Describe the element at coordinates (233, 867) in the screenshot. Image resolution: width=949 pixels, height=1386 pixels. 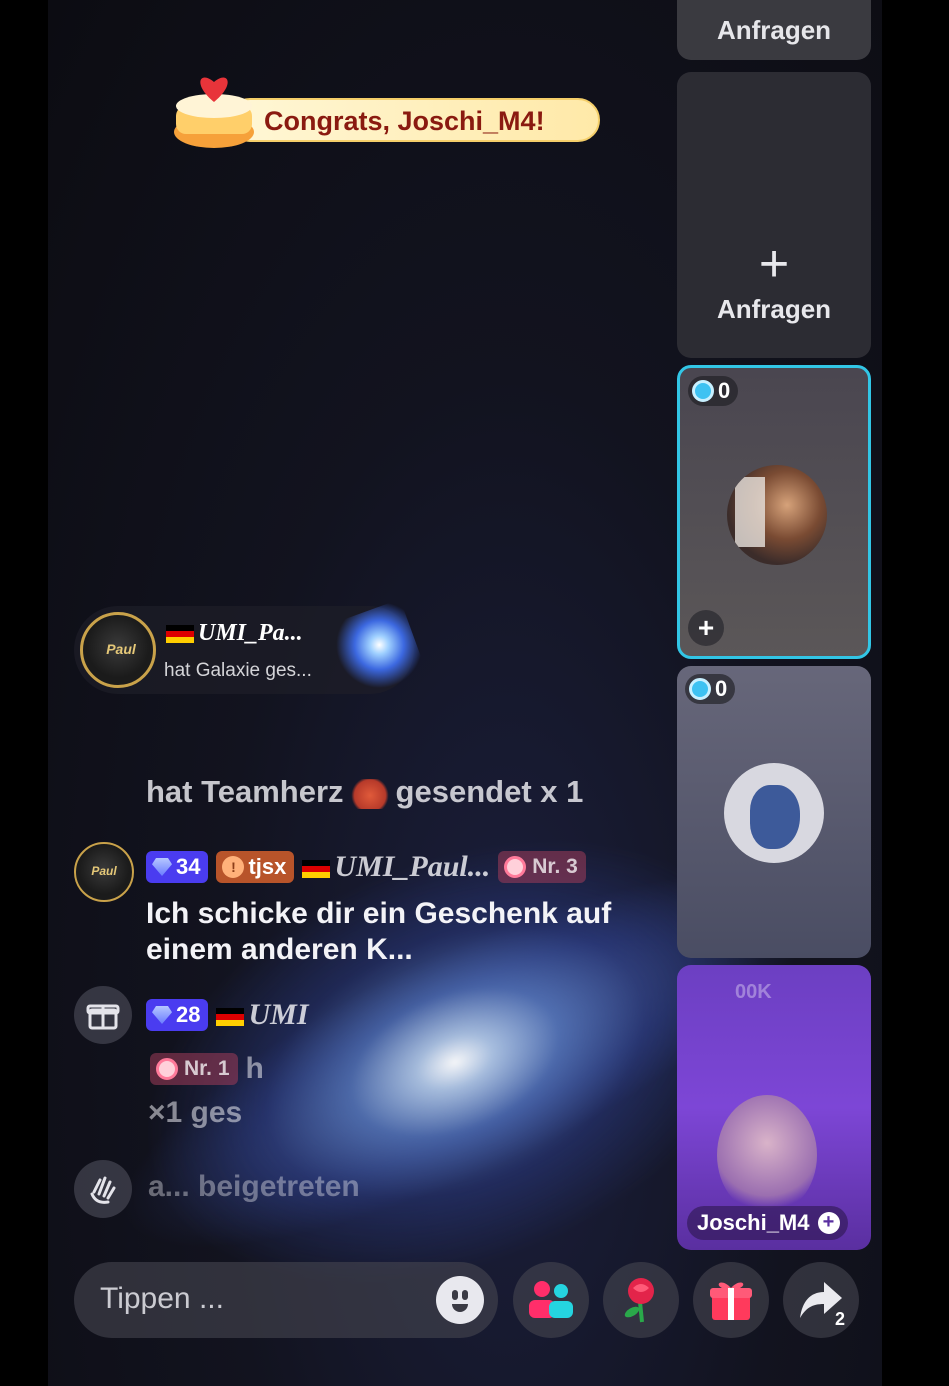
I see `fan-heart-icon: !` at that location.